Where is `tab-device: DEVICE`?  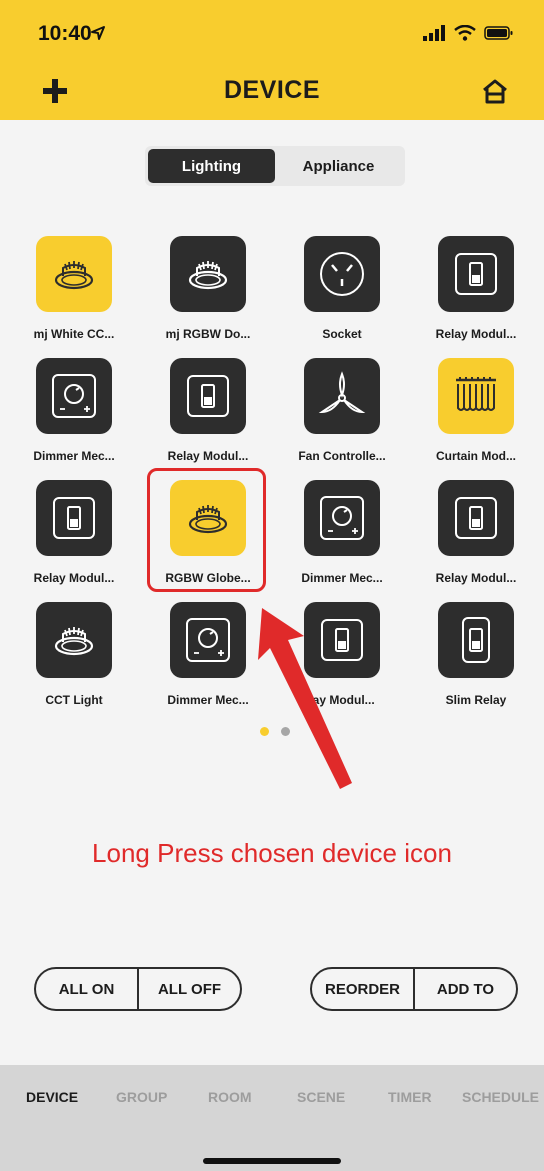 tab-device: DEVICE is located at coordinates (52, 1097).